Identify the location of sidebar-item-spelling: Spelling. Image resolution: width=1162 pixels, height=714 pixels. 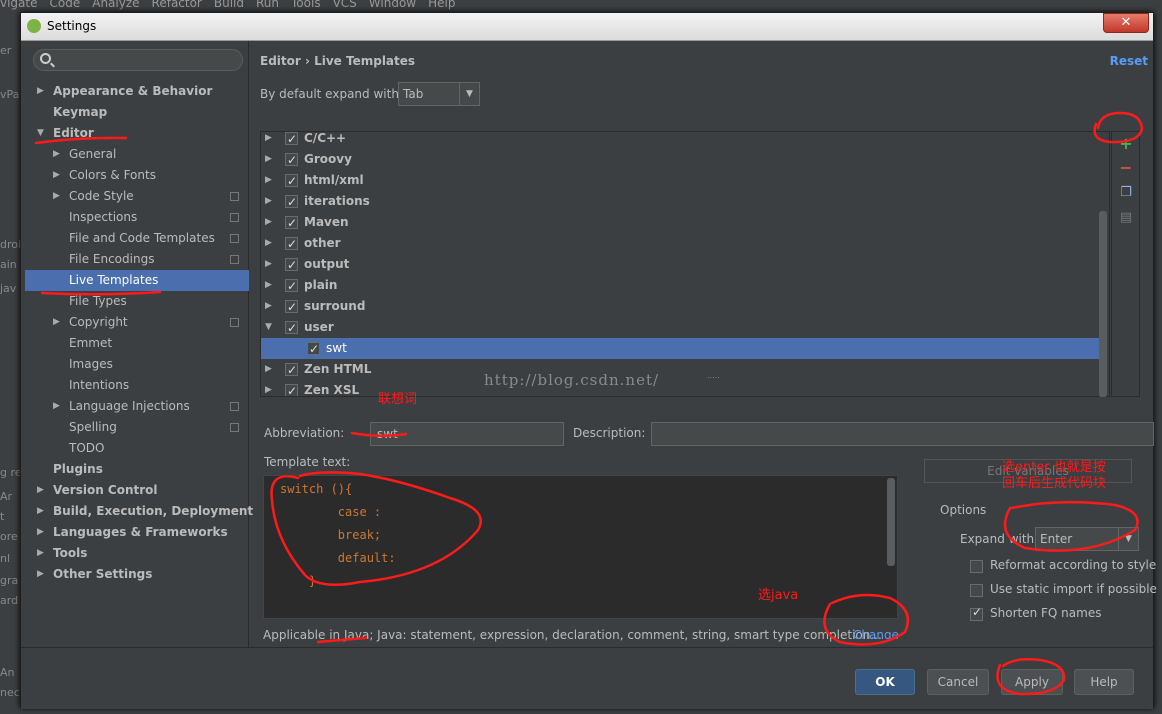
(137, 427).